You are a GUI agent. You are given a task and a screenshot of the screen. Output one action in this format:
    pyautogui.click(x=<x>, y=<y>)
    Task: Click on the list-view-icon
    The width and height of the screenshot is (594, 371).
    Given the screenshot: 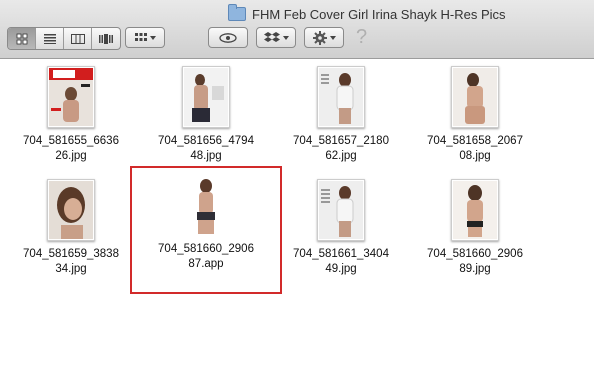 What is the action you would take?
    pyautogui.click(x=49, y=38)
    